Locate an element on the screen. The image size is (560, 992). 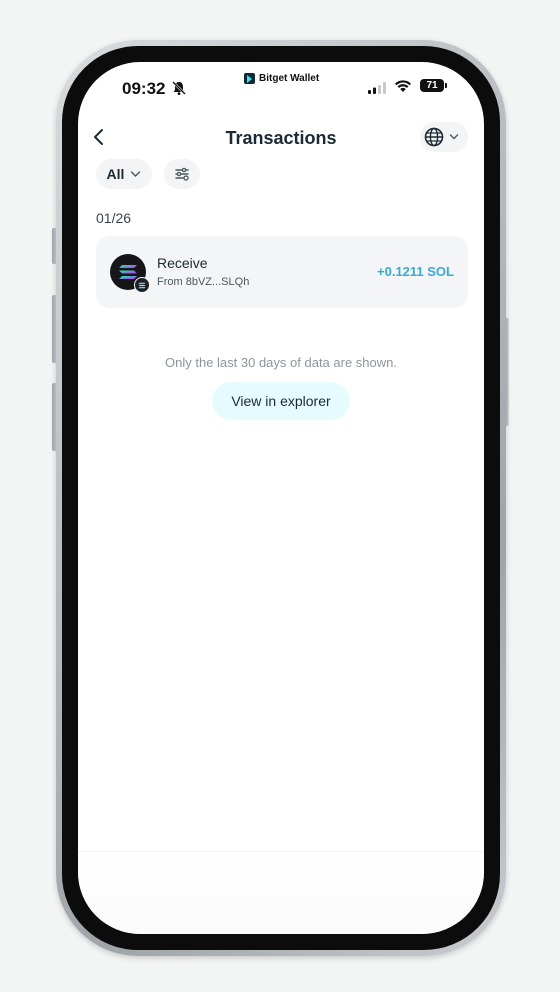
bell-muted-icon is located at coordinates (179, 88).